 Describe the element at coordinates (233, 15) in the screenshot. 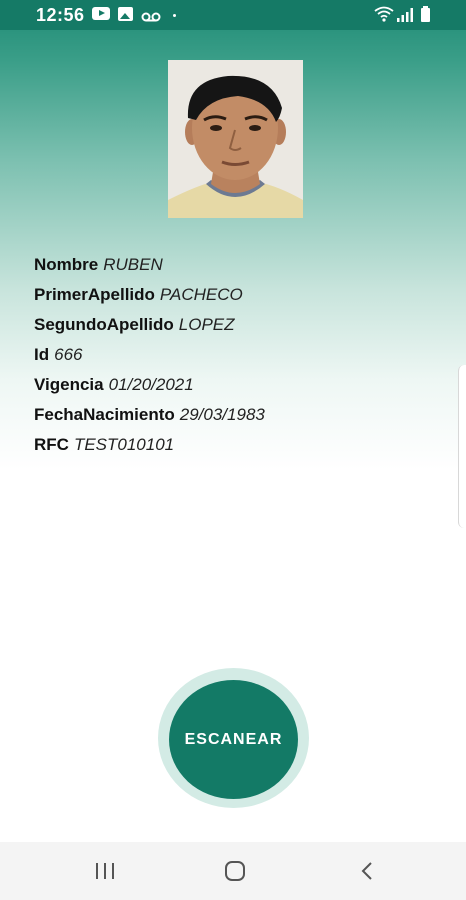

I see `status-bar: 12:56` at that location.